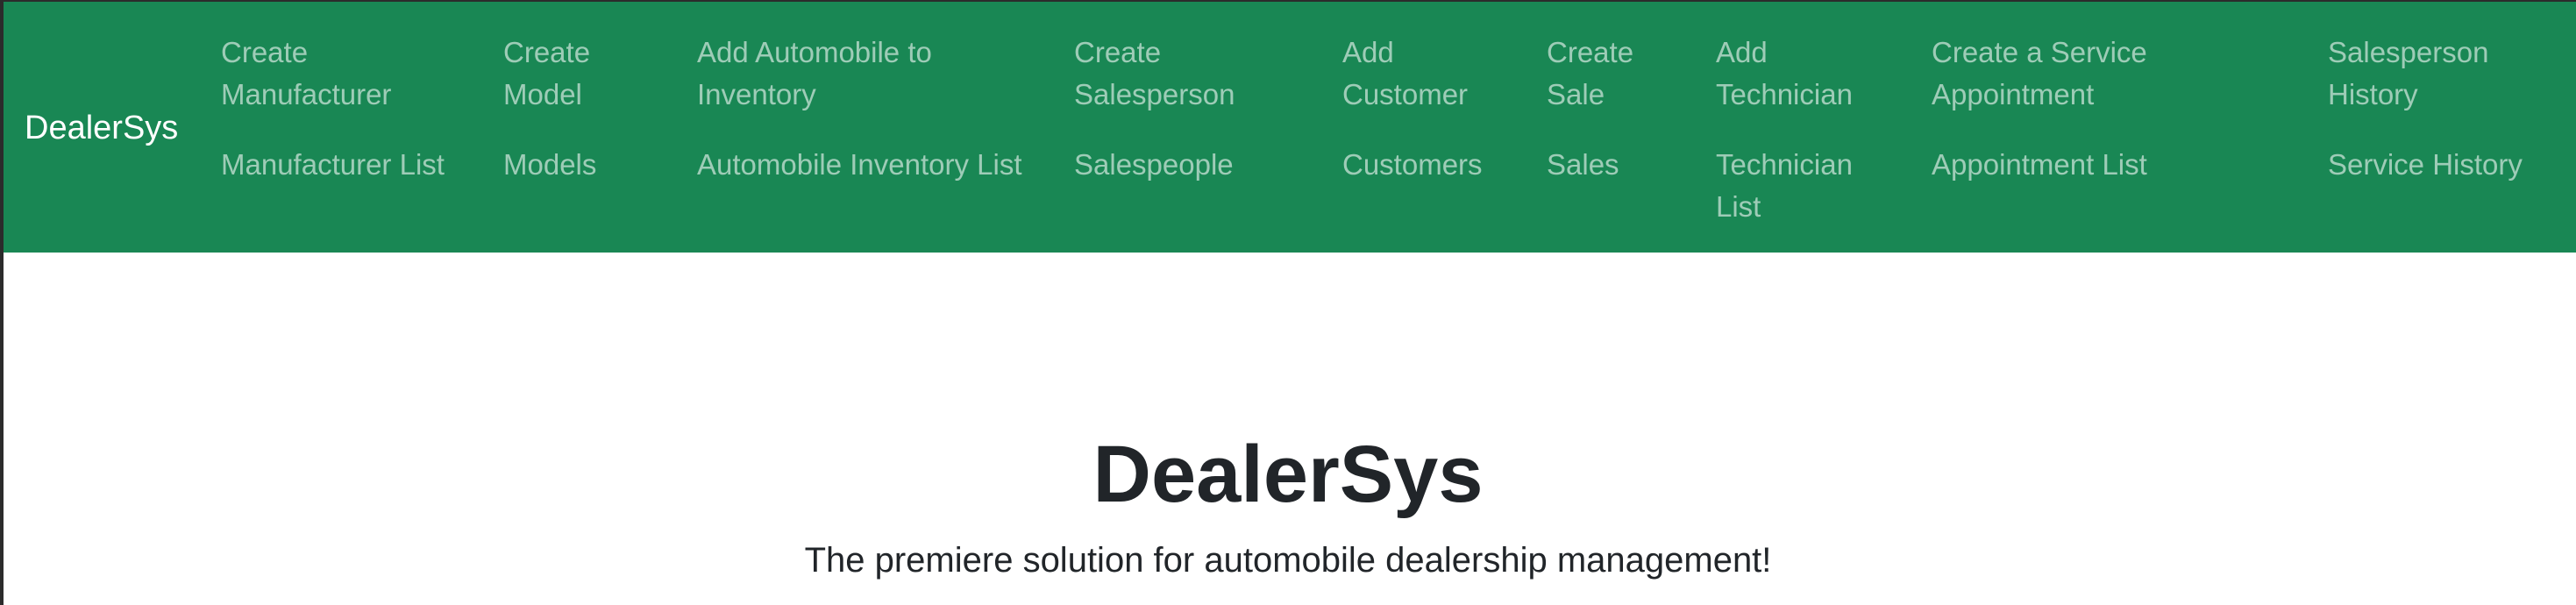  What do you see at coordinates (2098, 165) in the screenshot?
I see `nav-appointment-list: Appointment List` at bounding box center [2098, 165].